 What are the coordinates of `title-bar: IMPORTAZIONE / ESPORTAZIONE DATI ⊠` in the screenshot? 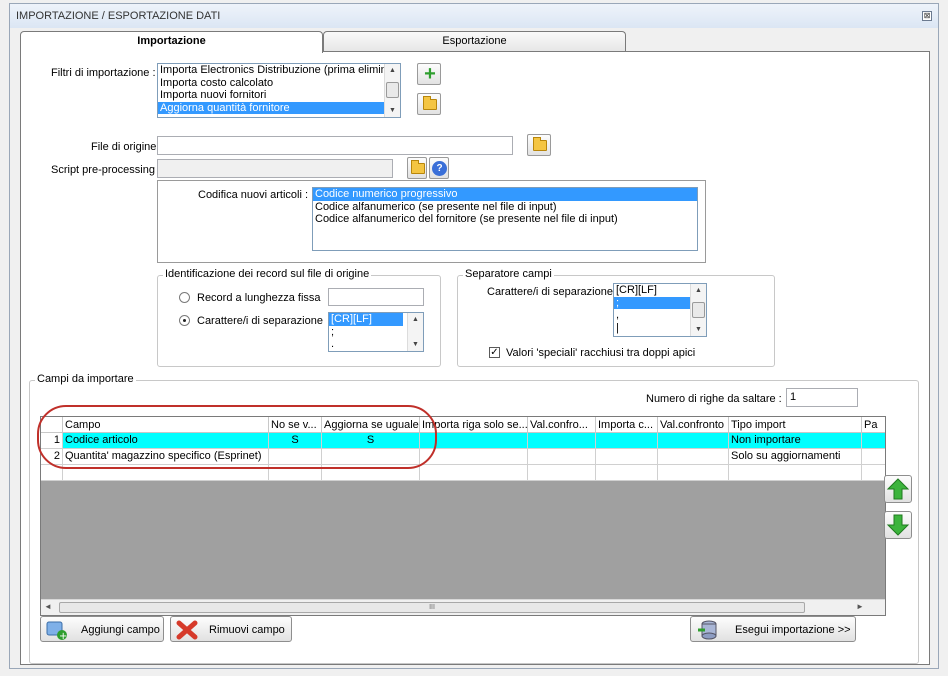 It's located at (474, 16).